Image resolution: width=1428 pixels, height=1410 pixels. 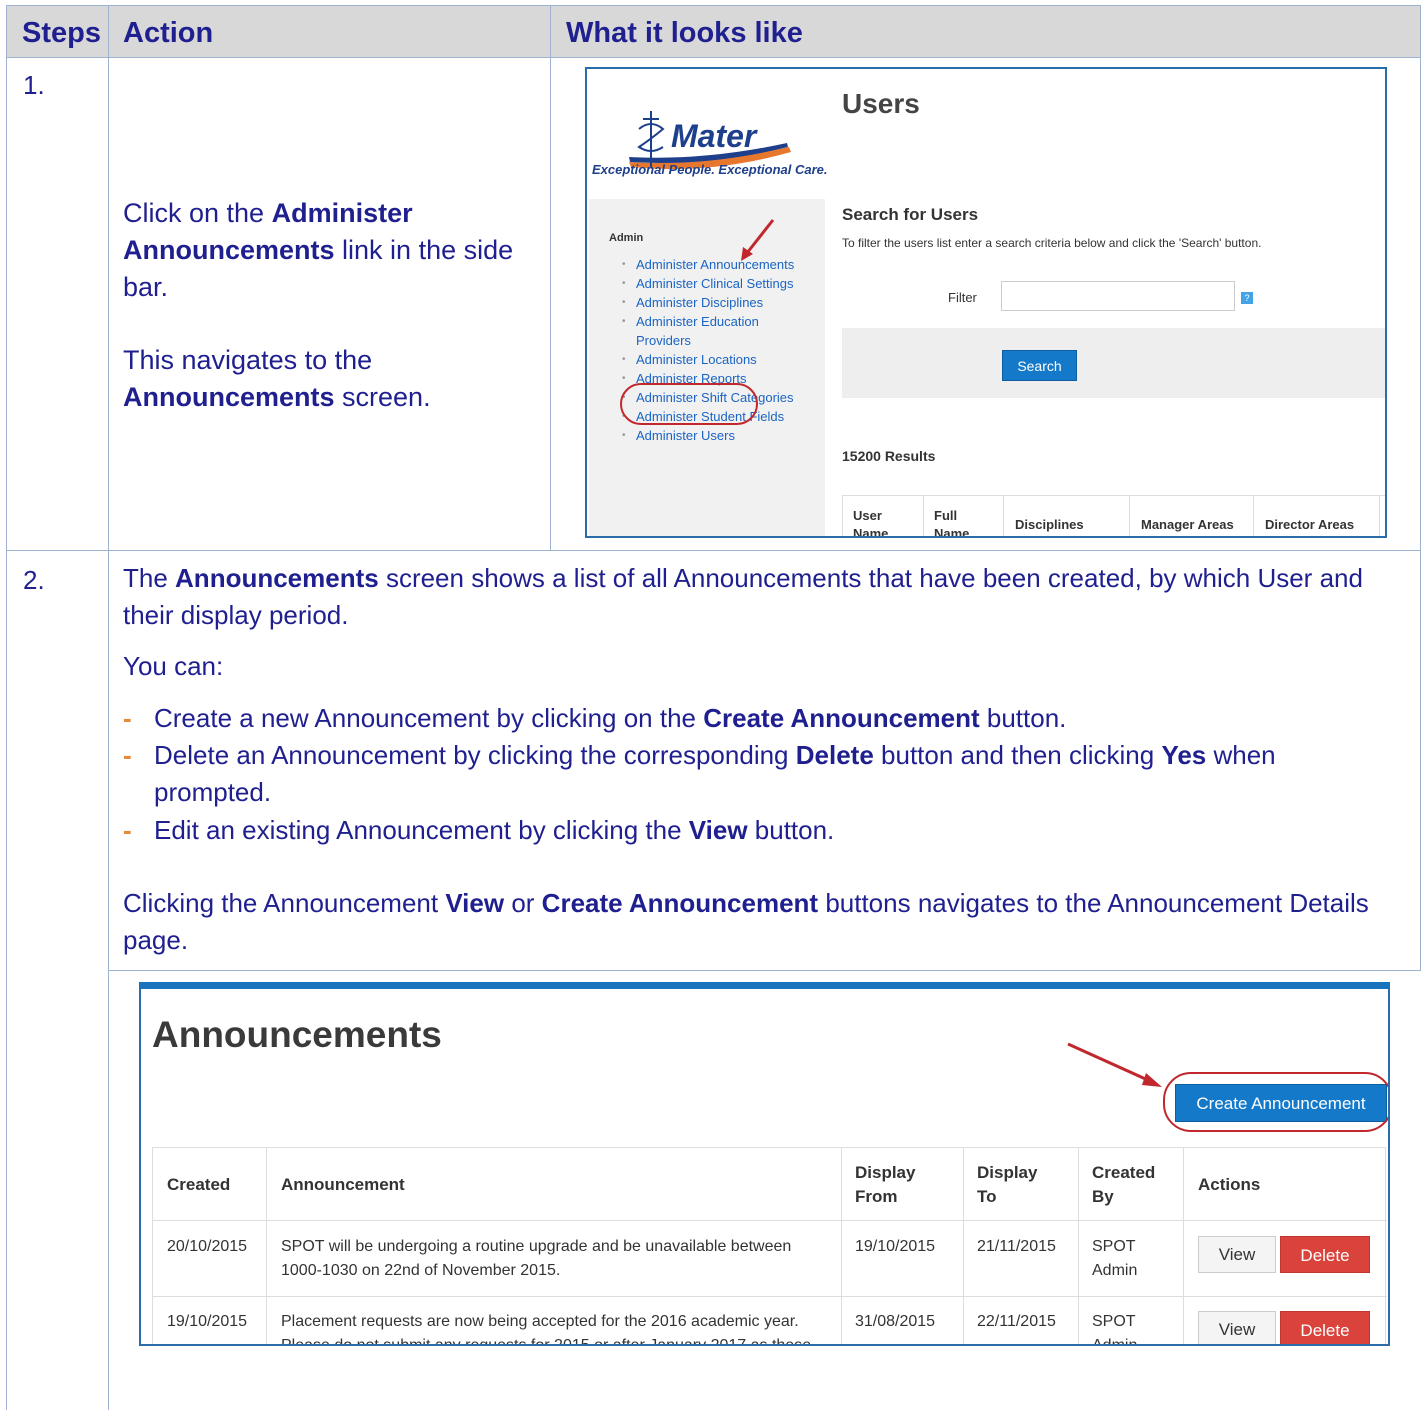 What do you see at coordinates (149, 578) in the screenshot?
I see `step2-intro-text: The` at bounding box center [149, 578].